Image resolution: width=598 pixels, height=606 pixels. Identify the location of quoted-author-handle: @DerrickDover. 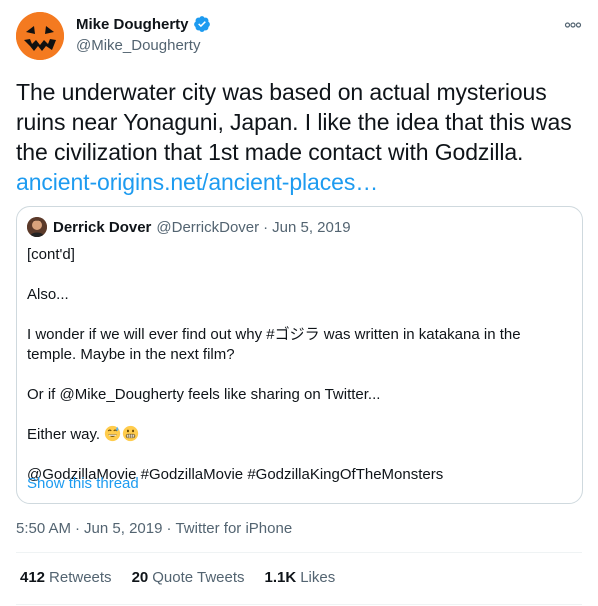
(208, 227).